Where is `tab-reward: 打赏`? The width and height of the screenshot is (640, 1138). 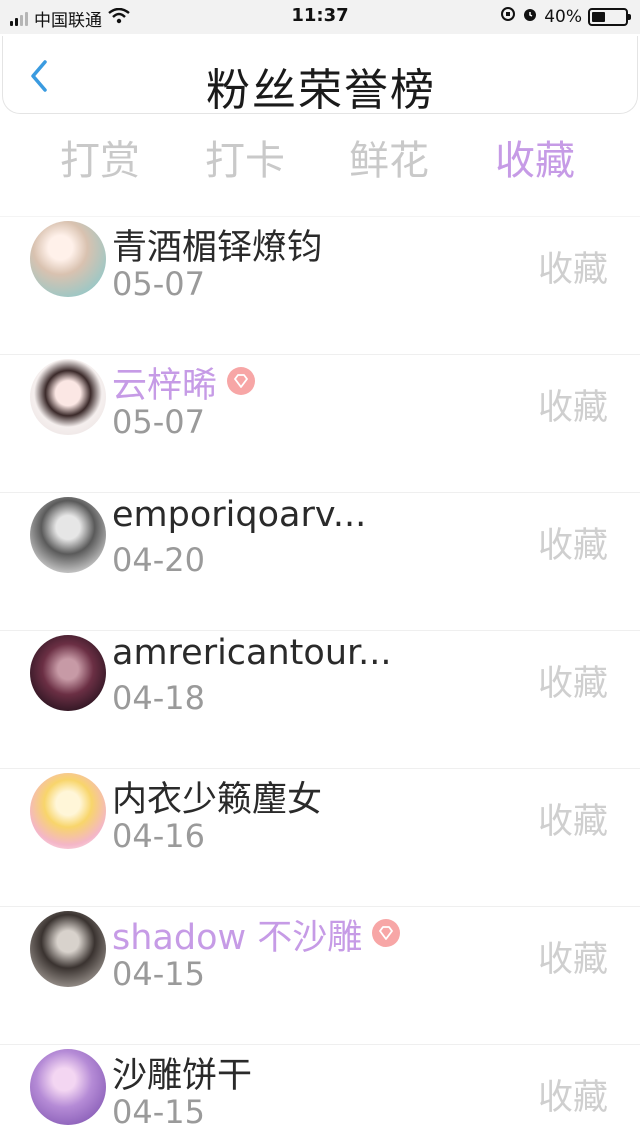
tab-reward: 打赏 is located at coordinates (100, 157).